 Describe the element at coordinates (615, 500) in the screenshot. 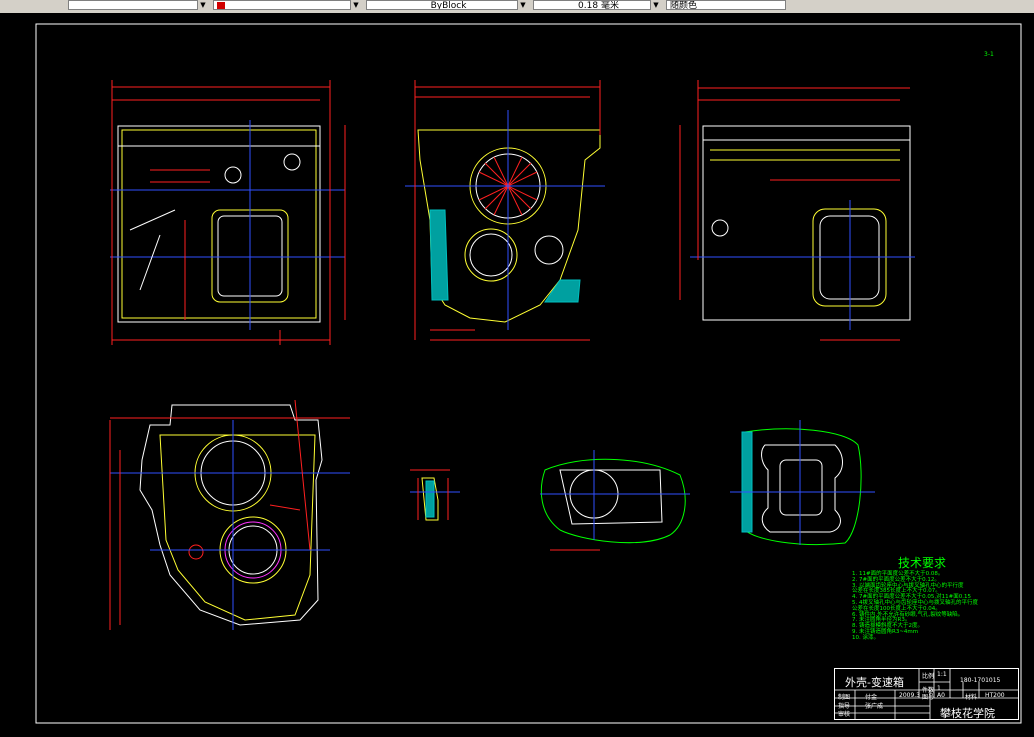

I see `detail-view-b` at that location.